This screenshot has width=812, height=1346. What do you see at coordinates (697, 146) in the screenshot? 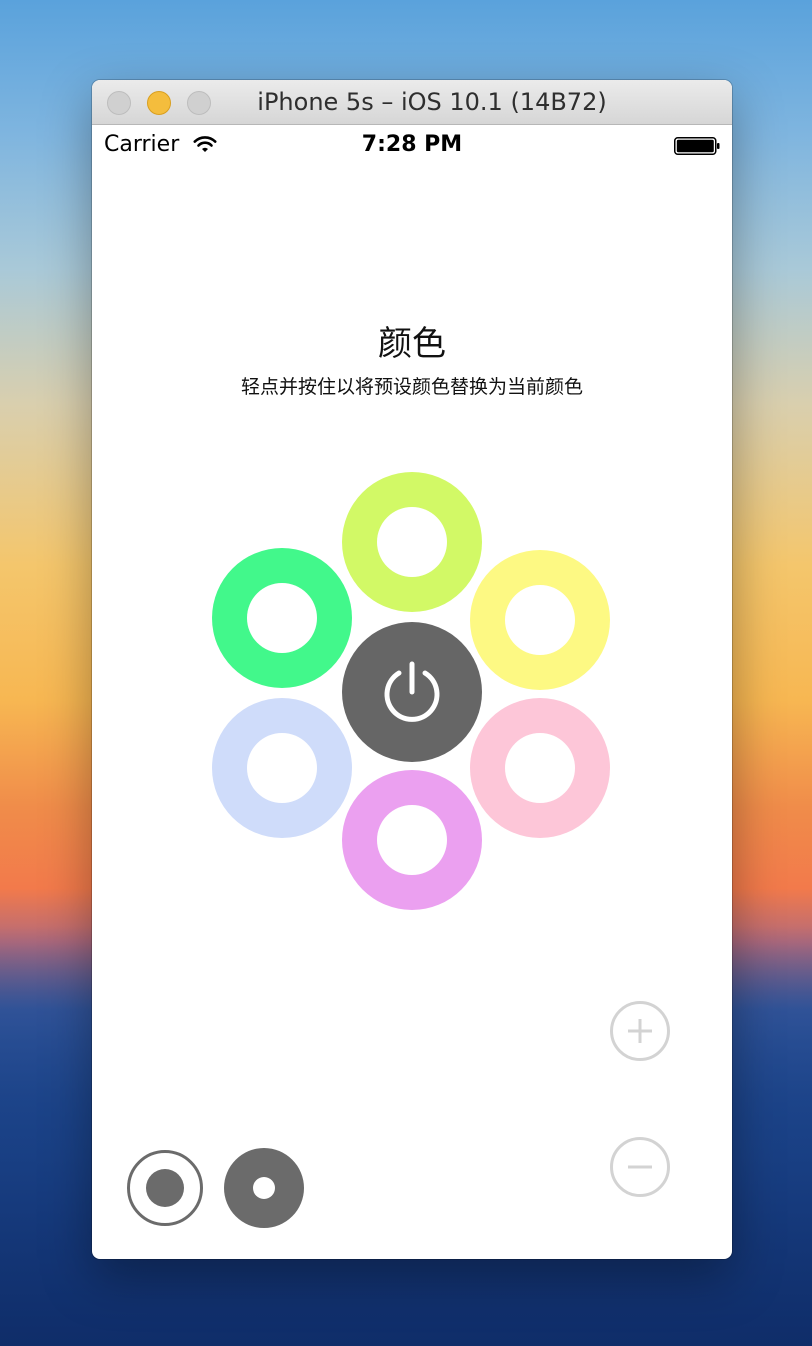
I see `battery-icon` at bounding box center [697, 146].